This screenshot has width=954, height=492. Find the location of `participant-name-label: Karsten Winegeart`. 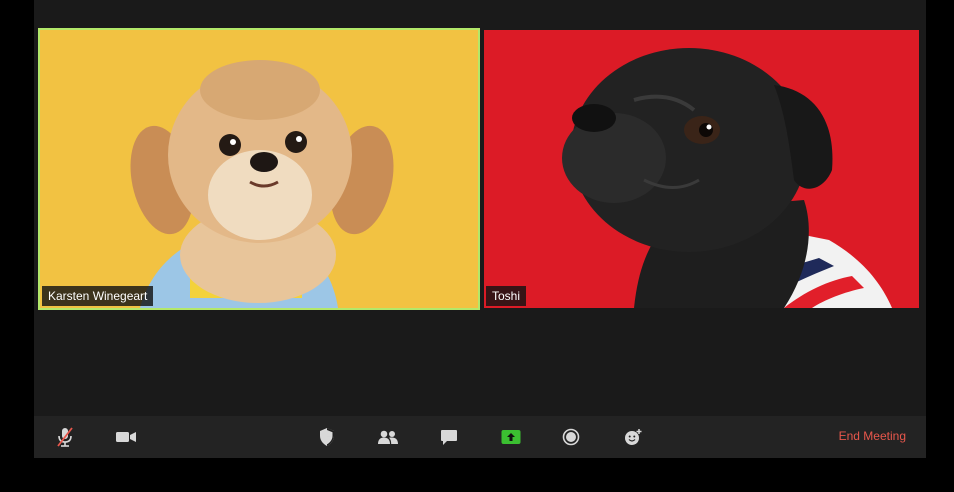

participant-name-label: Karsten Winegeart is located at coordinates (98, 296).